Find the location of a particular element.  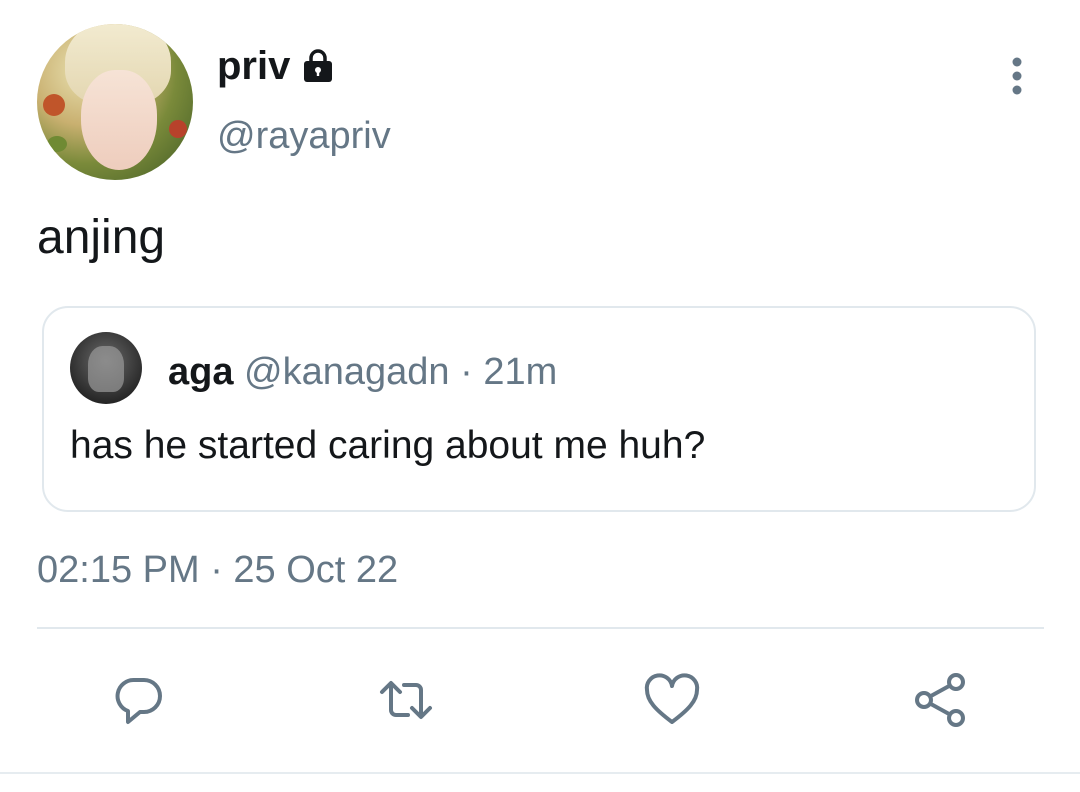

reply-button is located at coordinates (140, 700).